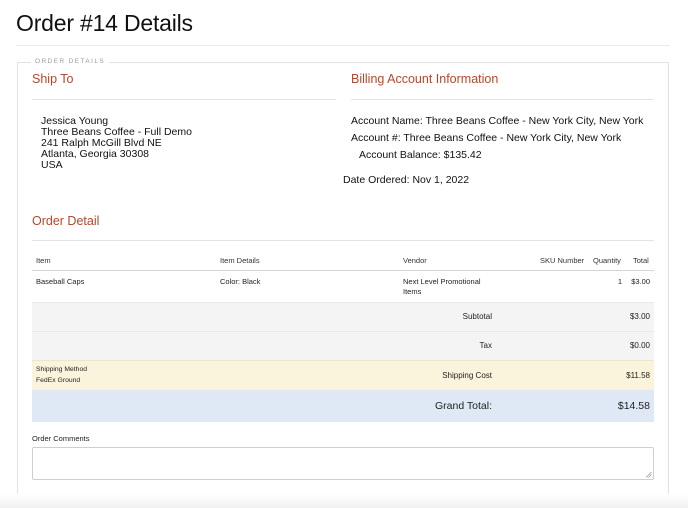 The width and height of the screenshot is (688, 508). I want to click on column-header-total: Total, so click(641, 260).